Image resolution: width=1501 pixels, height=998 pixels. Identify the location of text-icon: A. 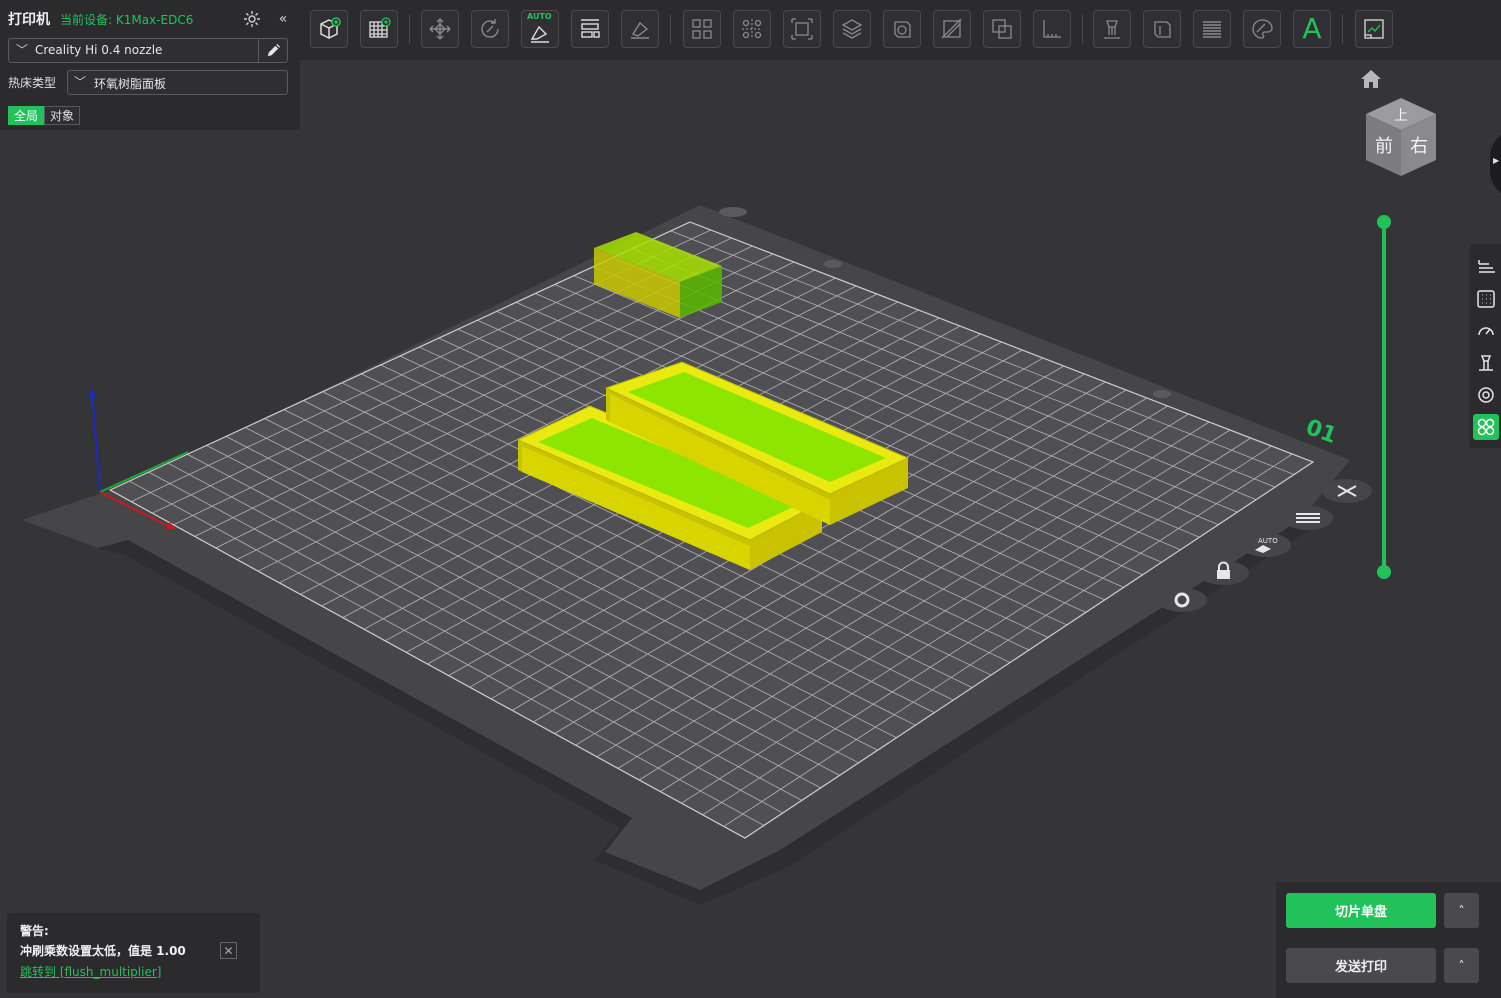
(1312, 29).